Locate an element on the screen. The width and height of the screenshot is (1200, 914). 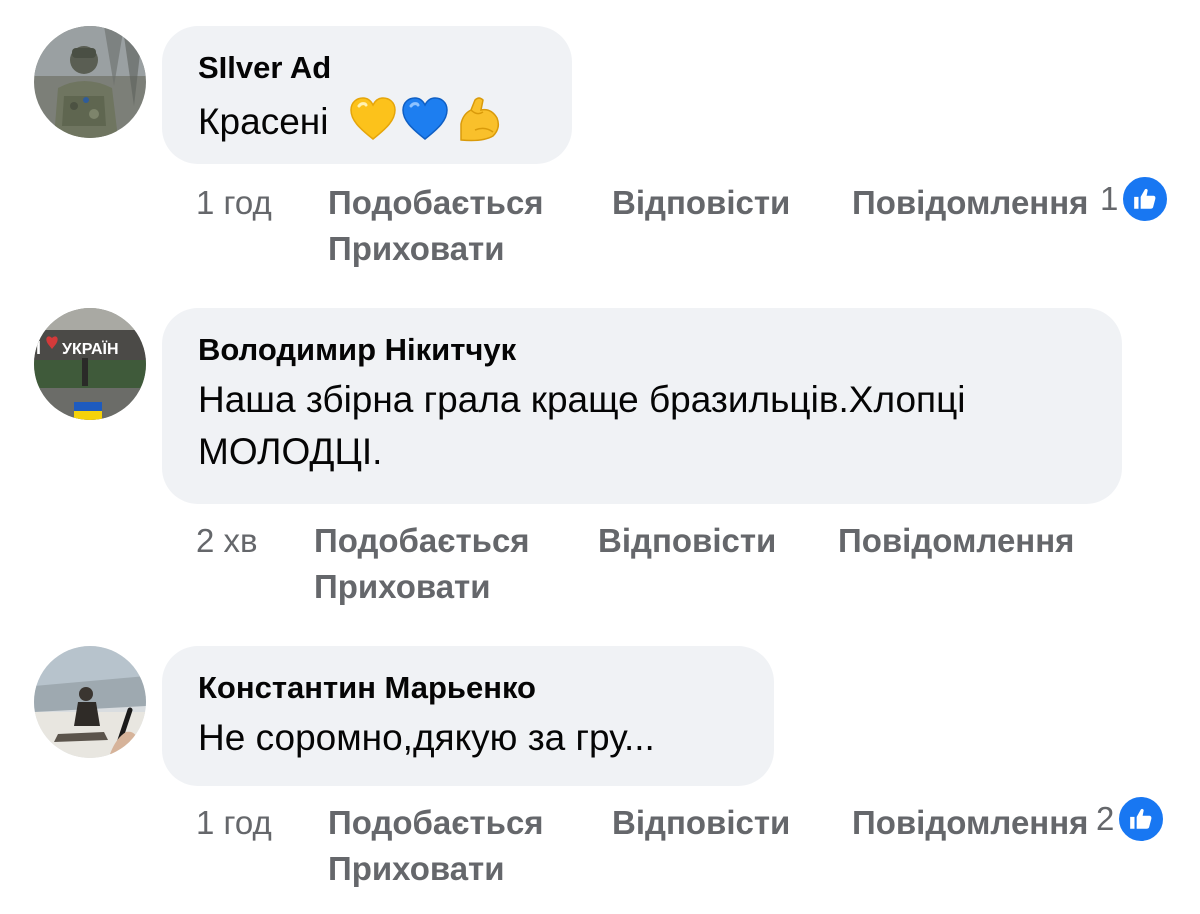
reaction-summary: 2 is located at coordinates (1131, 819).